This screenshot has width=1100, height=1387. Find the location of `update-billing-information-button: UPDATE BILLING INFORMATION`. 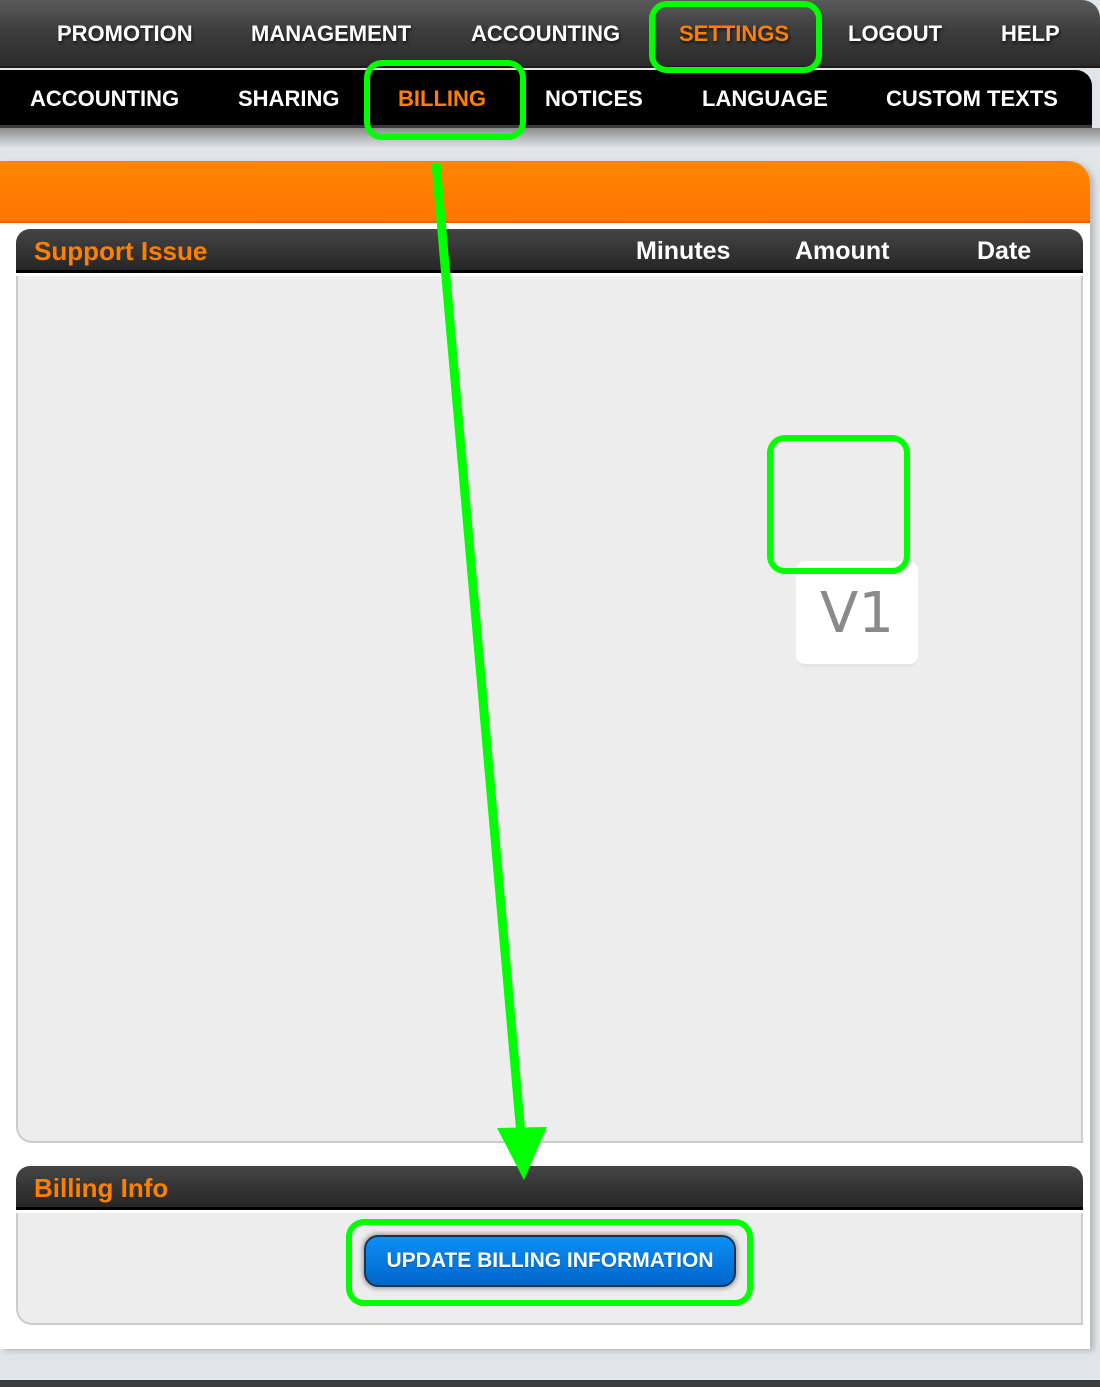

update-billing-information-button: UPDATE BILLING INFORMATION is located at coordinates (550, 1261).